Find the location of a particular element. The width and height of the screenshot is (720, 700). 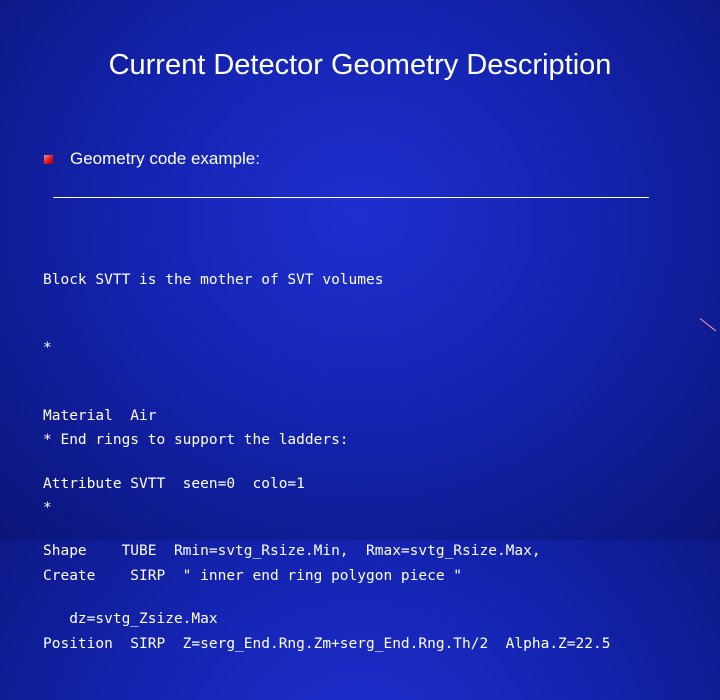

bullet-text: Geometry code example: is located at coordinates (165, 158).